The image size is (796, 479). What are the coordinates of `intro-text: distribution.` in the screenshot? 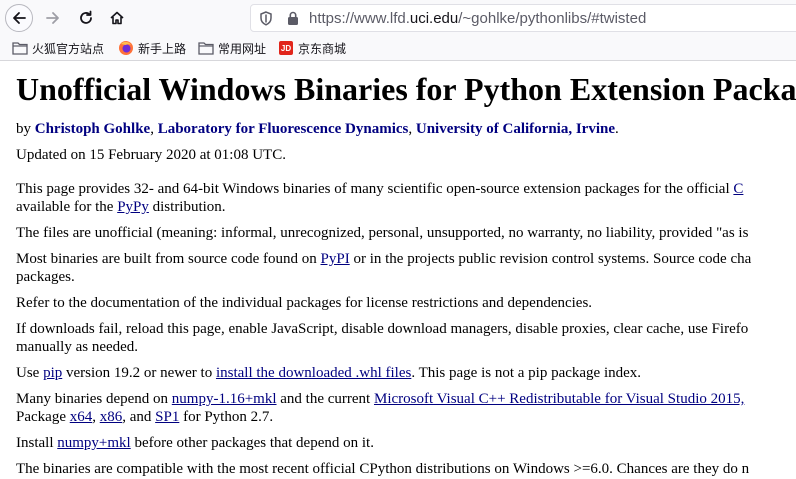 It's located at (187, 207).